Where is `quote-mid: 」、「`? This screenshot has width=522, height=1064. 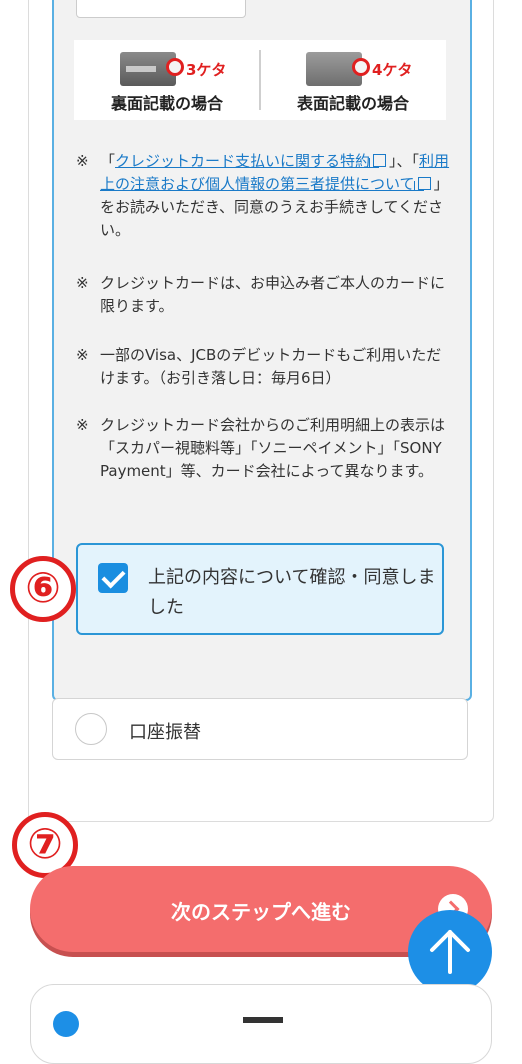 quote-mid: 」、「 is located at coordinates (404, 161).